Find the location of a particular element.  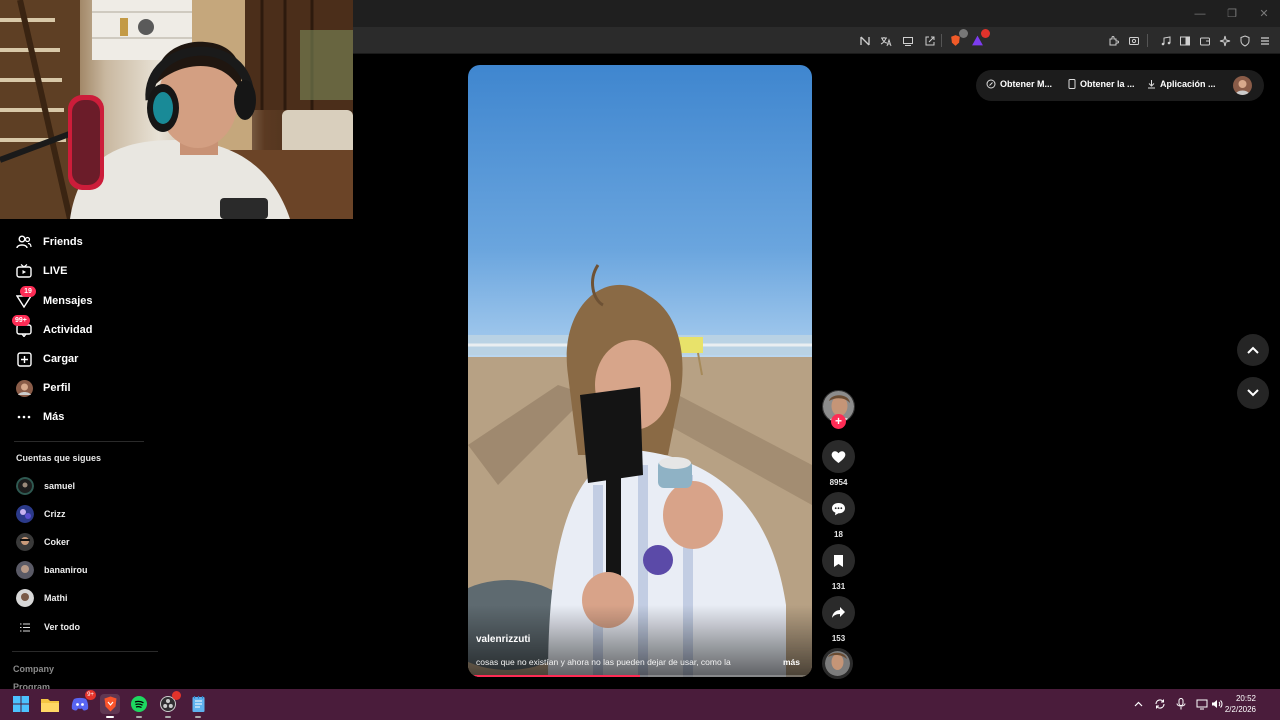

like-action: 8954 is located at coordinates (838, 463).